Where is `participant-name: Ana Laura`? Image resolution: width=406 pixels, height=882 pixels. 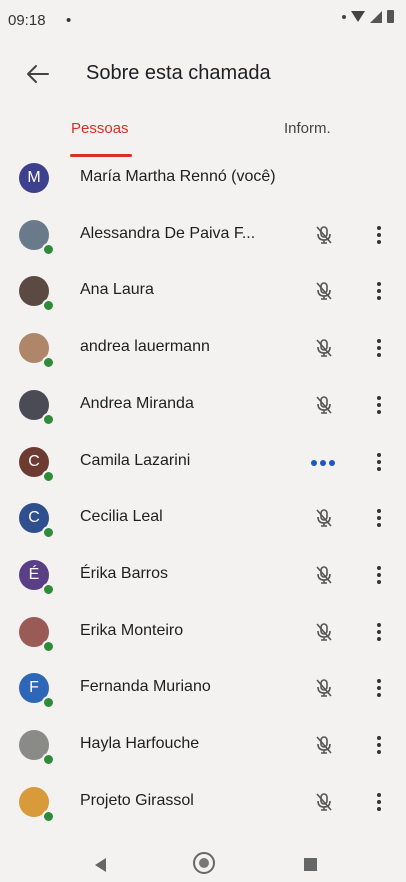 participant-name: Ana Laura is located at coordinates (117, 290).